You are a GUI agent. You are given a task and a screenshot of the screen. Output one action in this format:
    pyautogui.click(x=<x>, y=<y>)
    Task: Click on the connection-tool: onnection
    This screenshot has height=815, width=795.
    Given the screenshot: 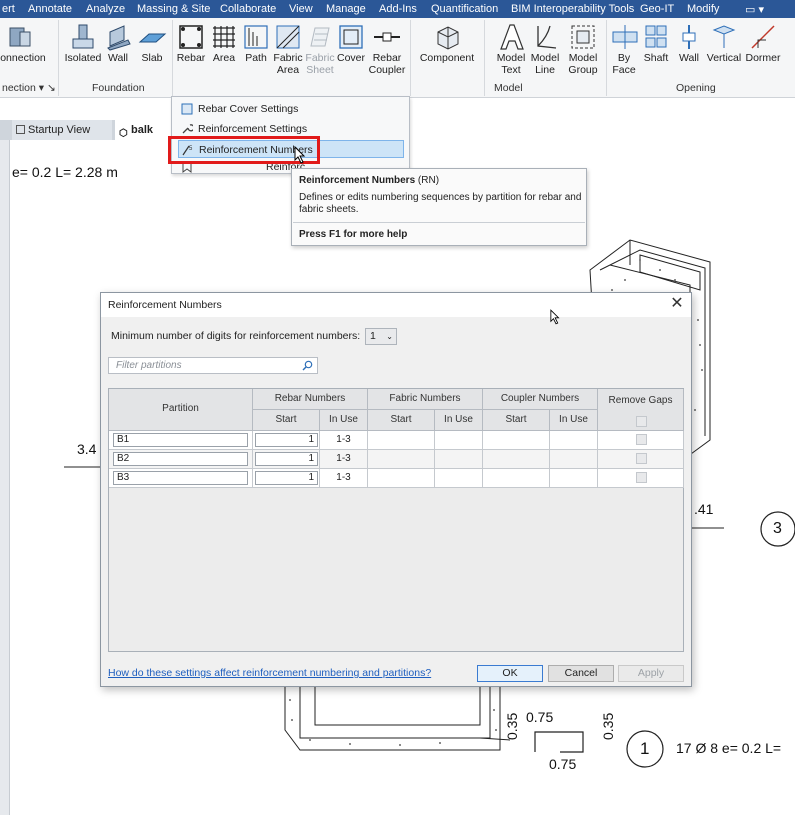 What is the action you would take?
    pyautogui.click(x=23, y=49)
    